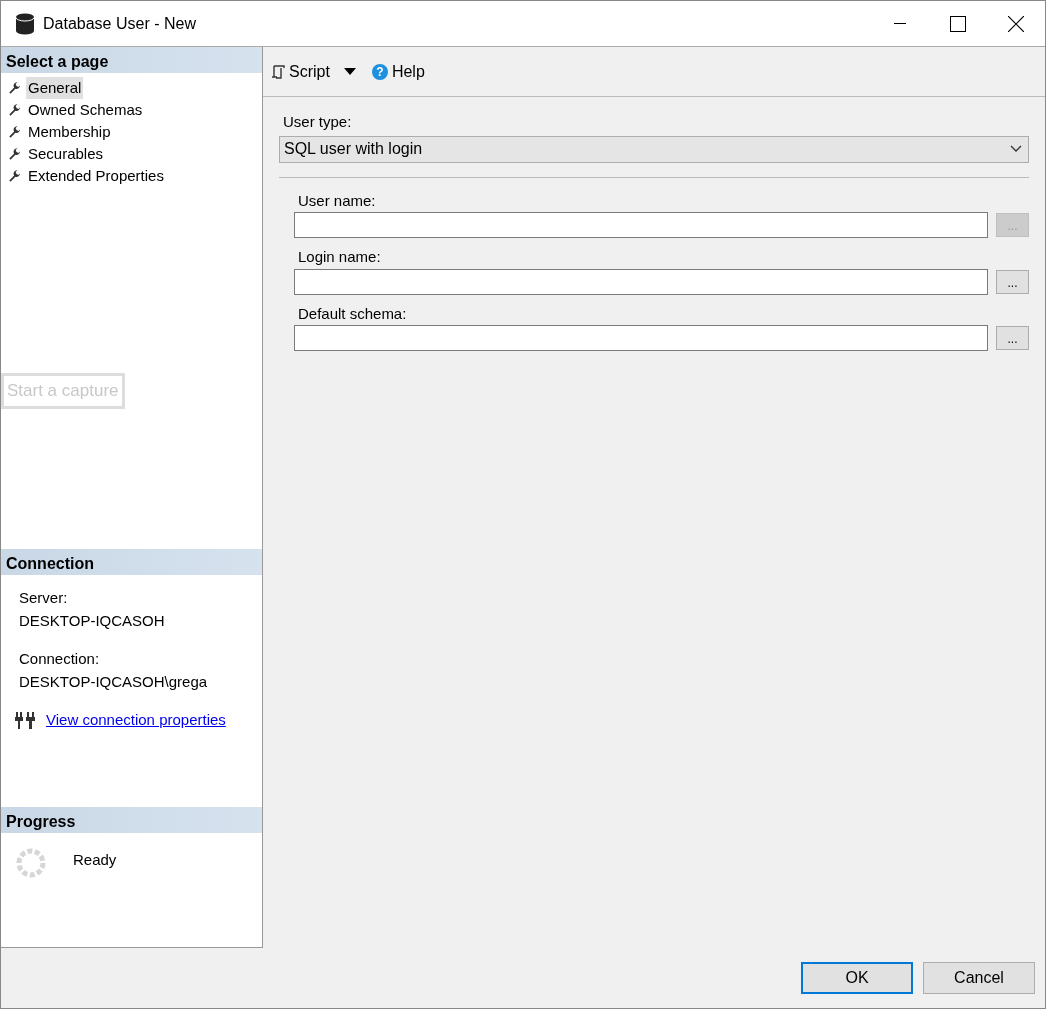 Image resolution: width=1046 pixels, height=1009 pixels. I want to click on spinner-icon, so click(31, 863).